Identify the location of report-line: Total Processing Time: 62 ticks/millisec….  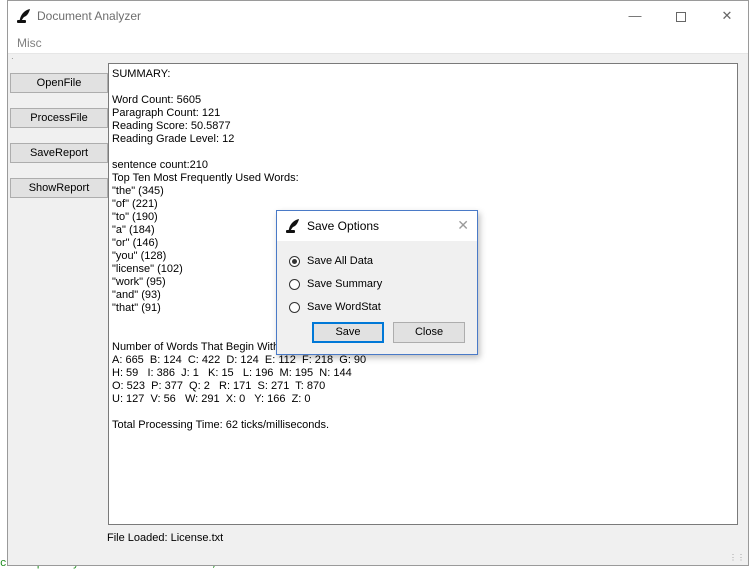
(221, 425).